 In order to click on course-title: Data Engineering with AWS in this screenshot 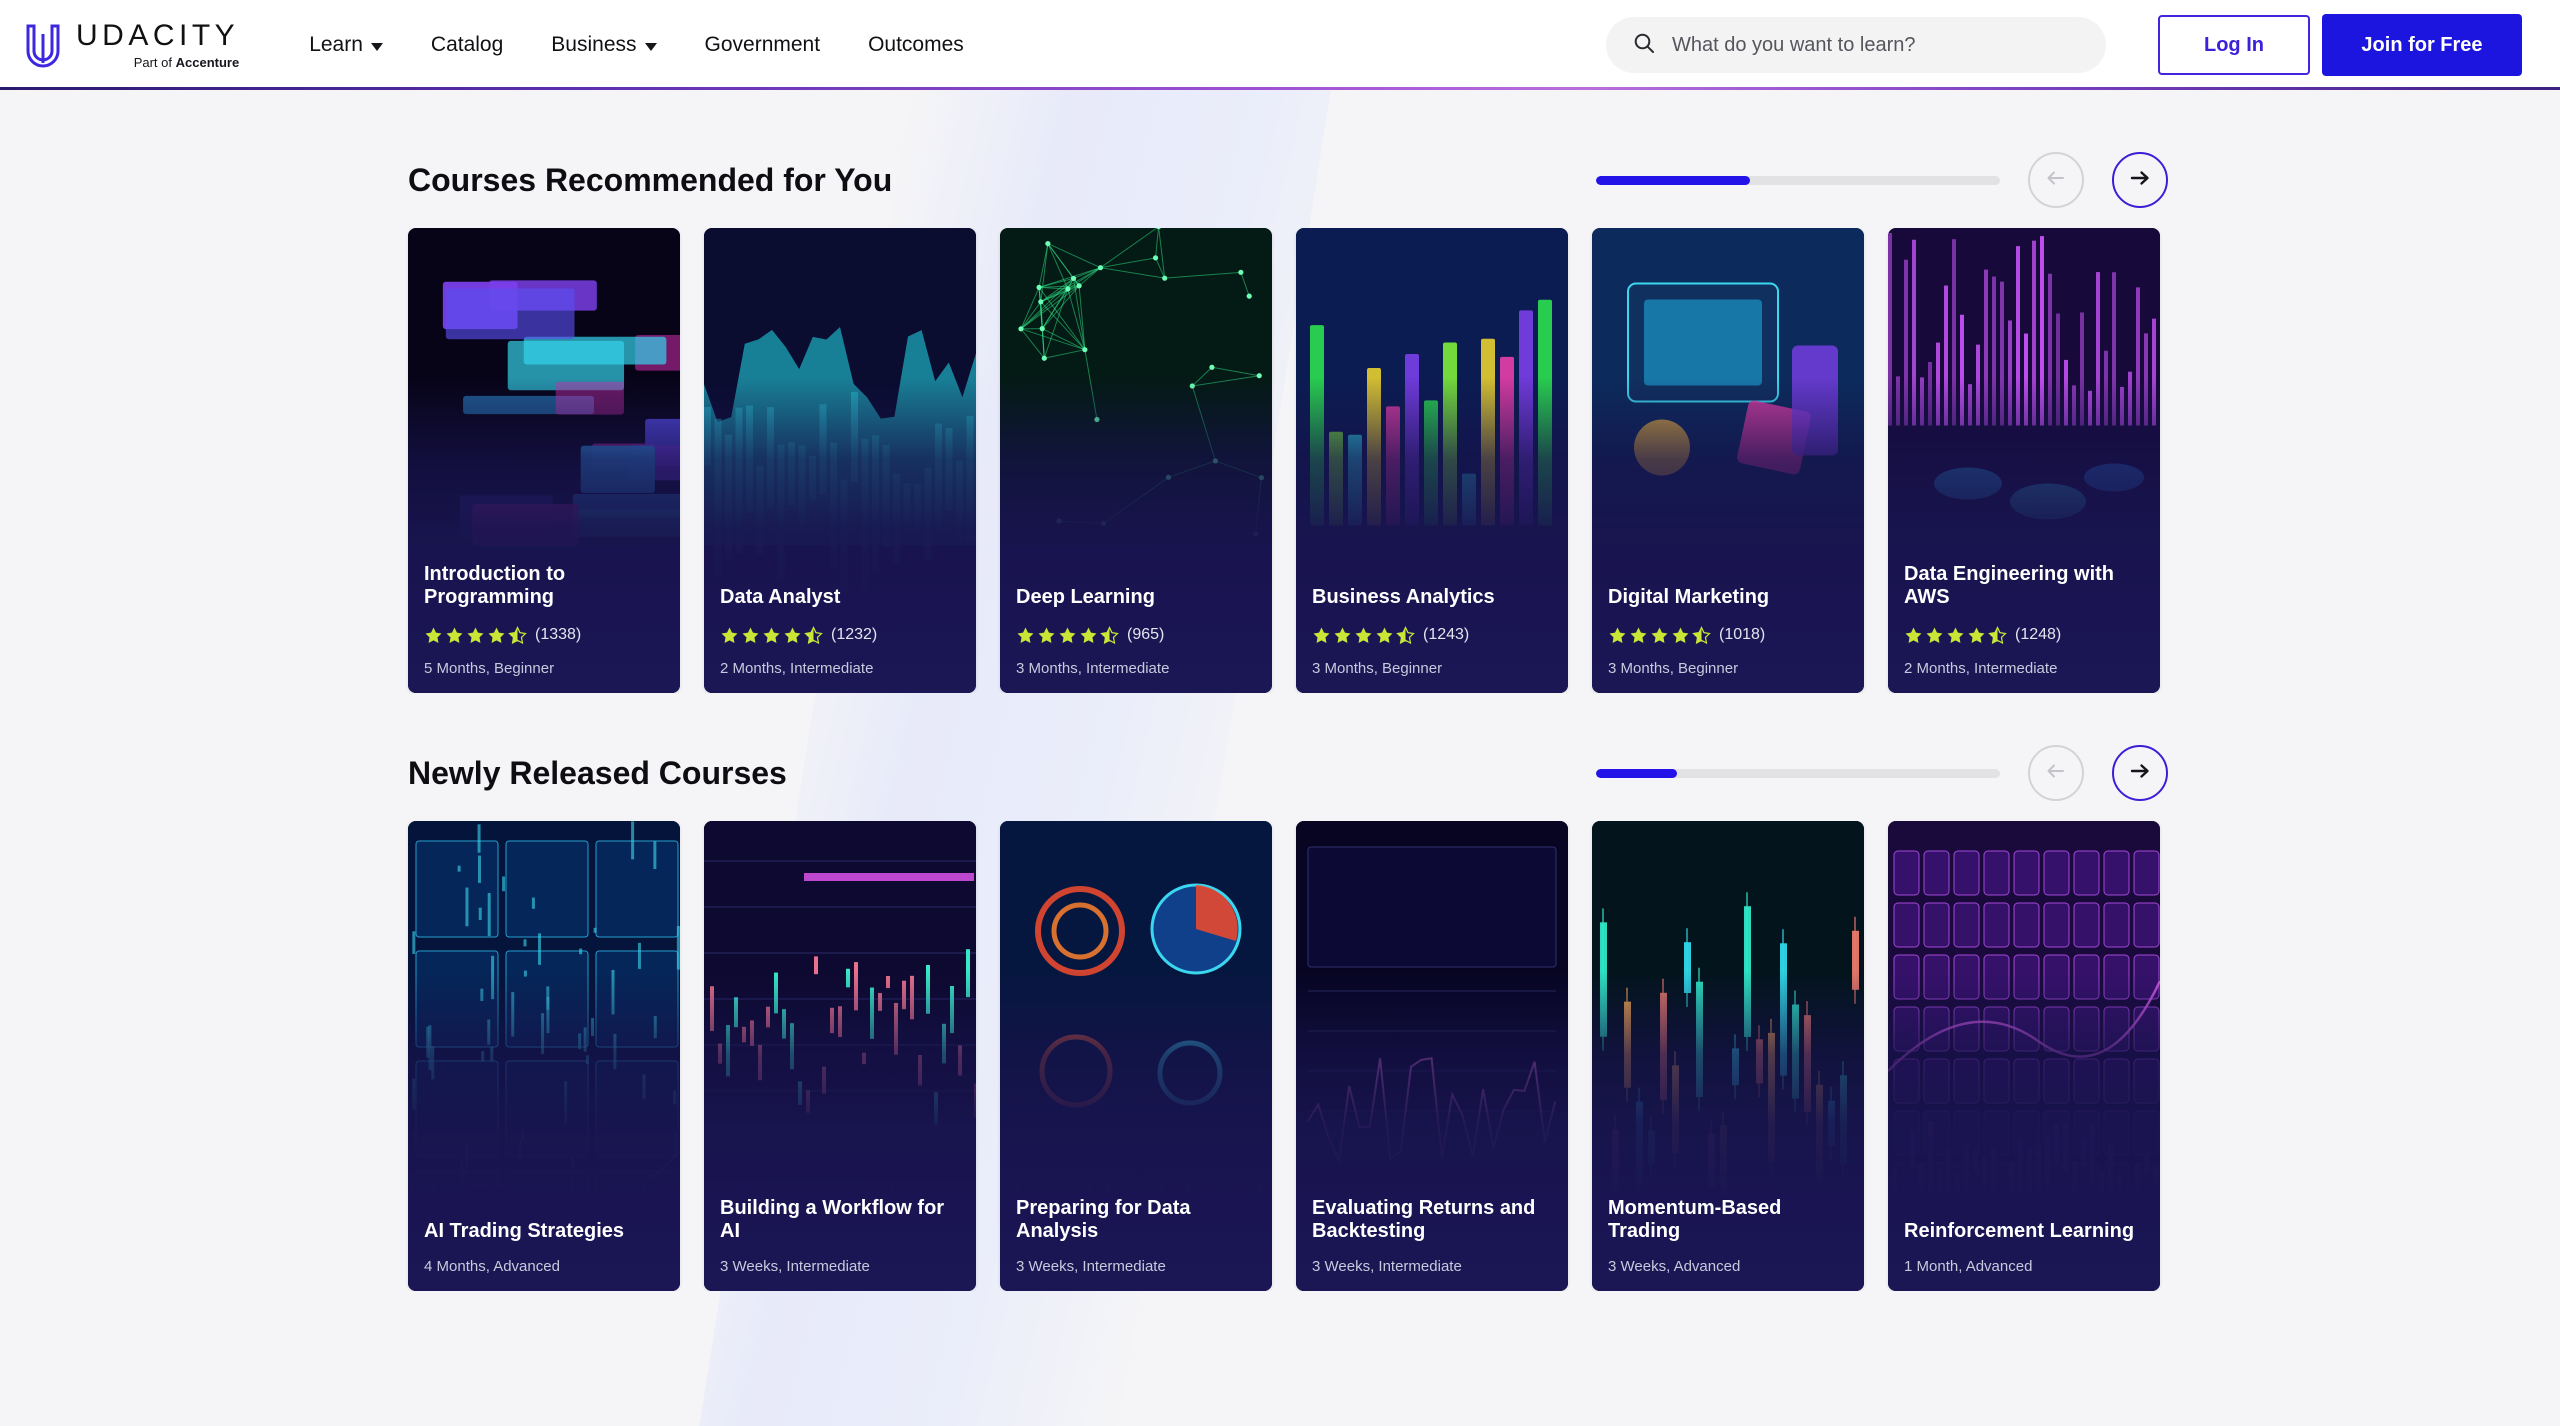, I will do `click(2009, 585)`.